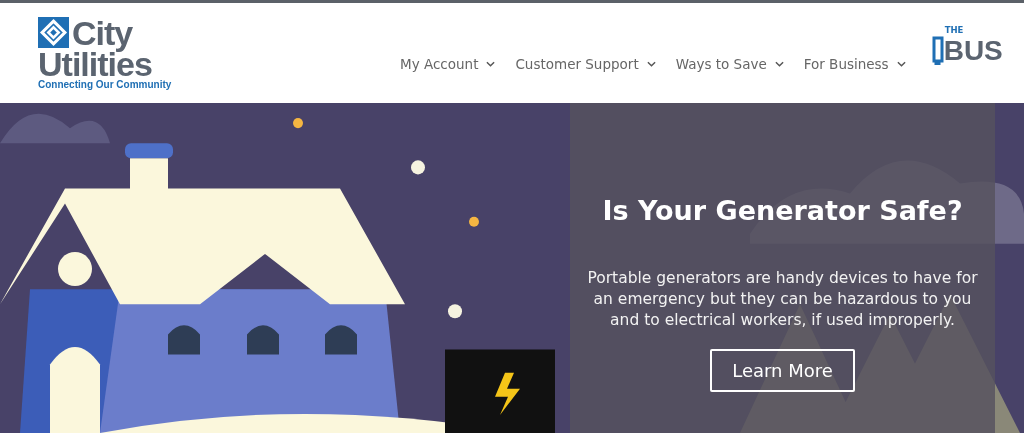 The image size is (1024, 433). What do you see at coordinates (53, 32) in the screenshot?
I see `logo-icon` at bounding box center [53, 32].